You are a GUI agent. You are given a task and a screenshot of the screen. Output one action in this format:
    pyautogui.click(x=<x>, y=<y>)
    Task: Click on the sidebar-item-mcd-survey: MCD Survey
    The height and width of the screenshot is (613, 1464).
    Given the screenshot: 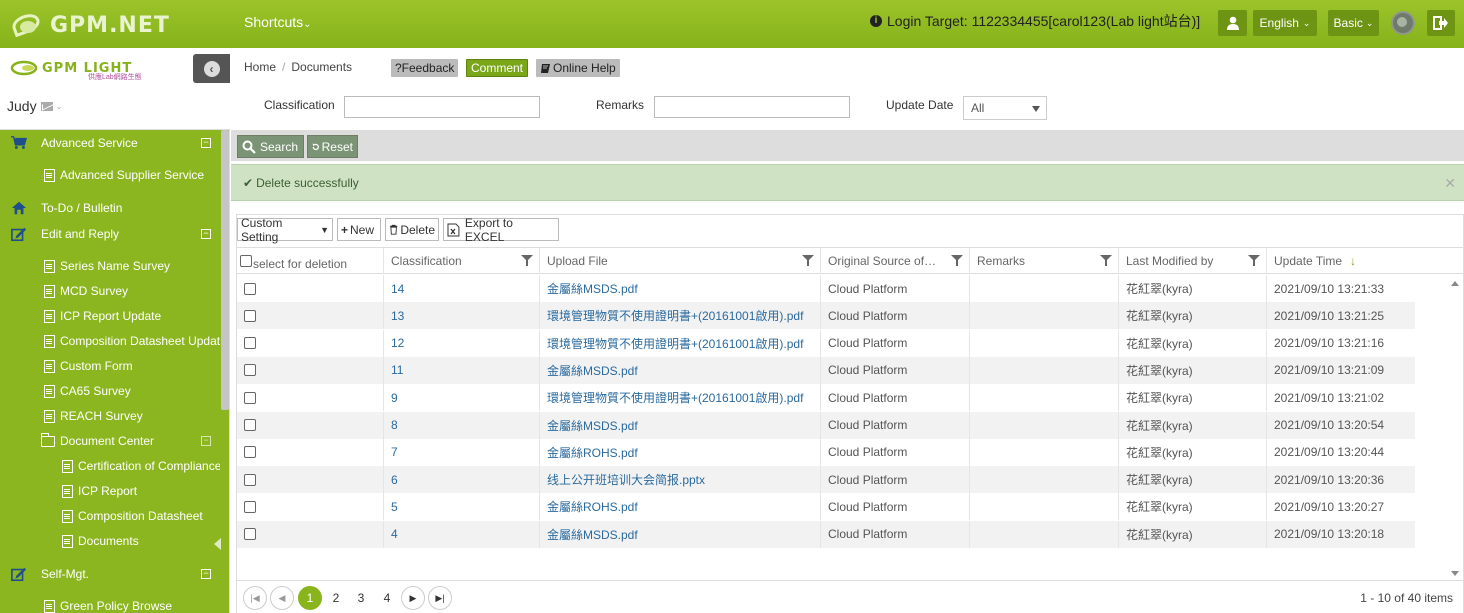 What is the action you would take?
    pyautogui.click(x=110, y=291)
    